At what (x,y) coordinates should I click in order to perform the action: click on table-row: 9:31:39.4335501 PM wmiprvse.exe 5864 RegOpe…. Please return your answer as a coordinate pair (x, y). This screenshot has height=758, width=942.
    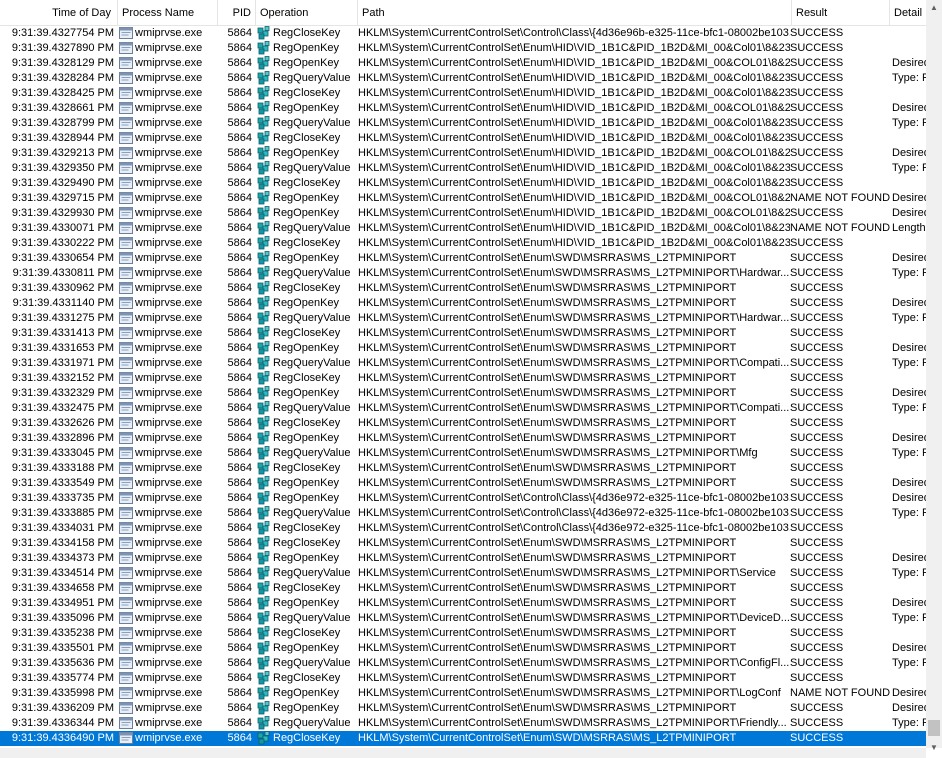
    Looking at the image, I should click on (463, 648).